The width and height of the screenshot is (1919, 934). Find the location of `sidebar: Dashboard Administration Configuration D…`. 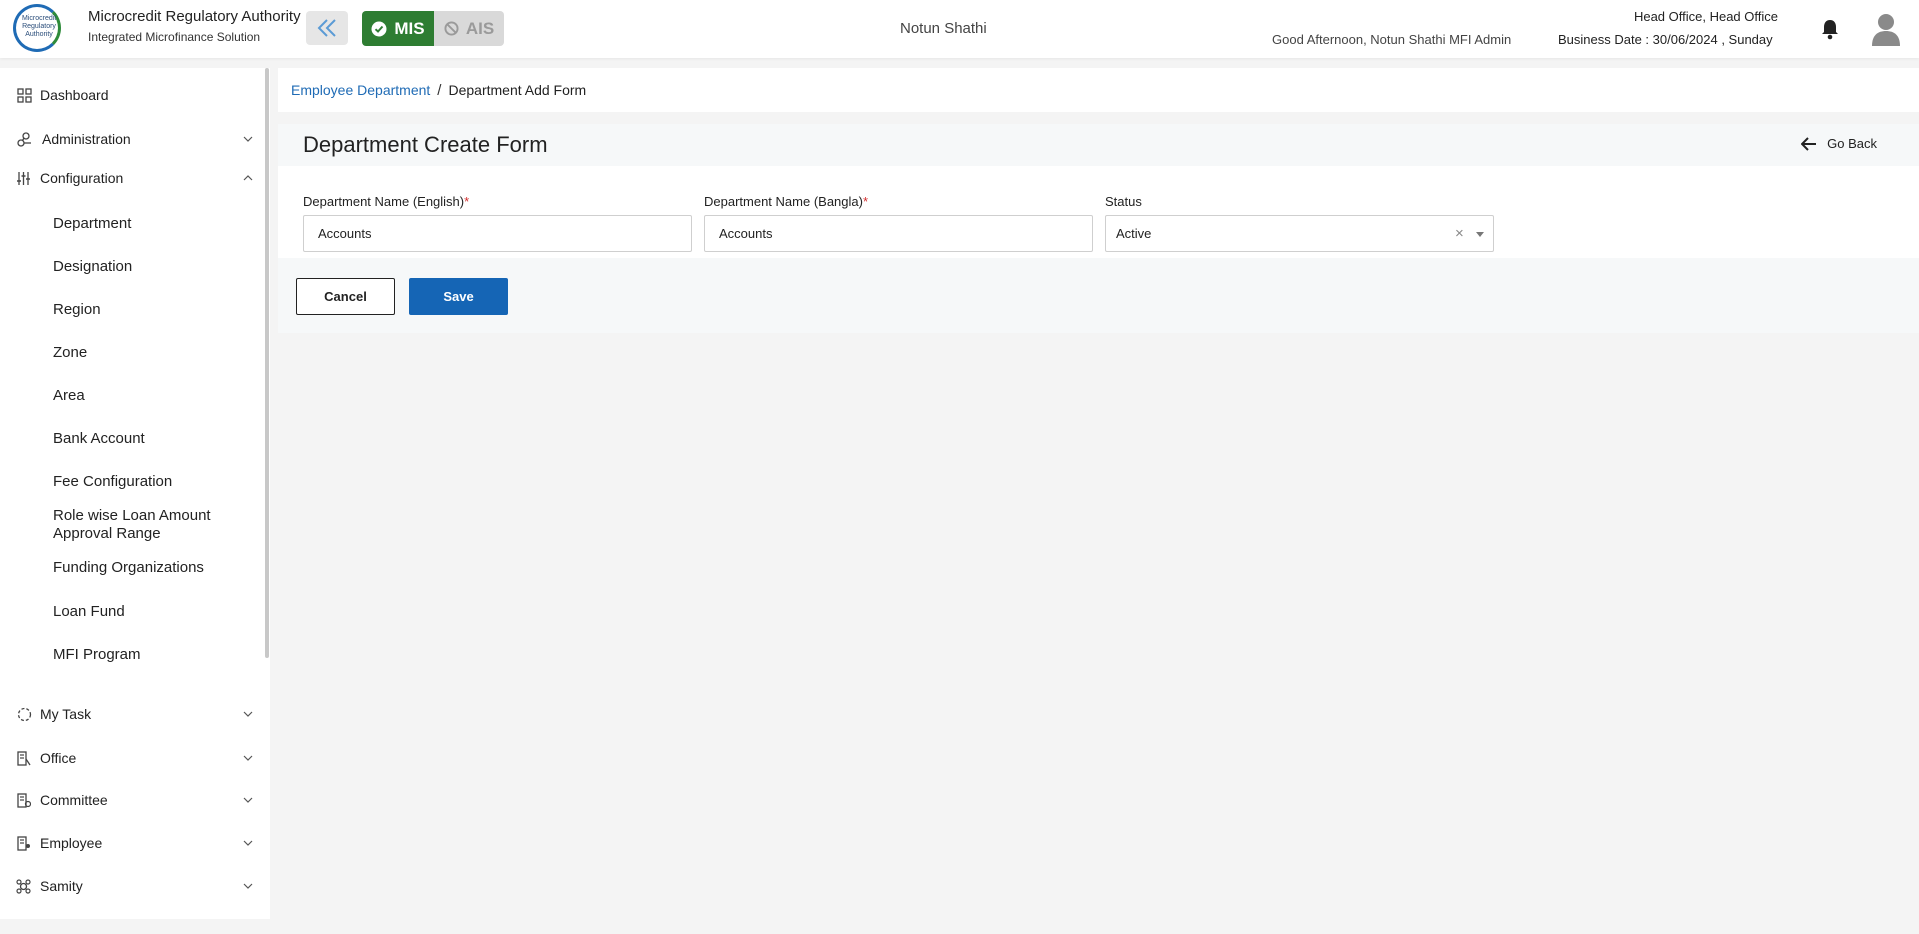

sidebar: Dashboard Administration Configuration D… is located at coordinates (135, 493).